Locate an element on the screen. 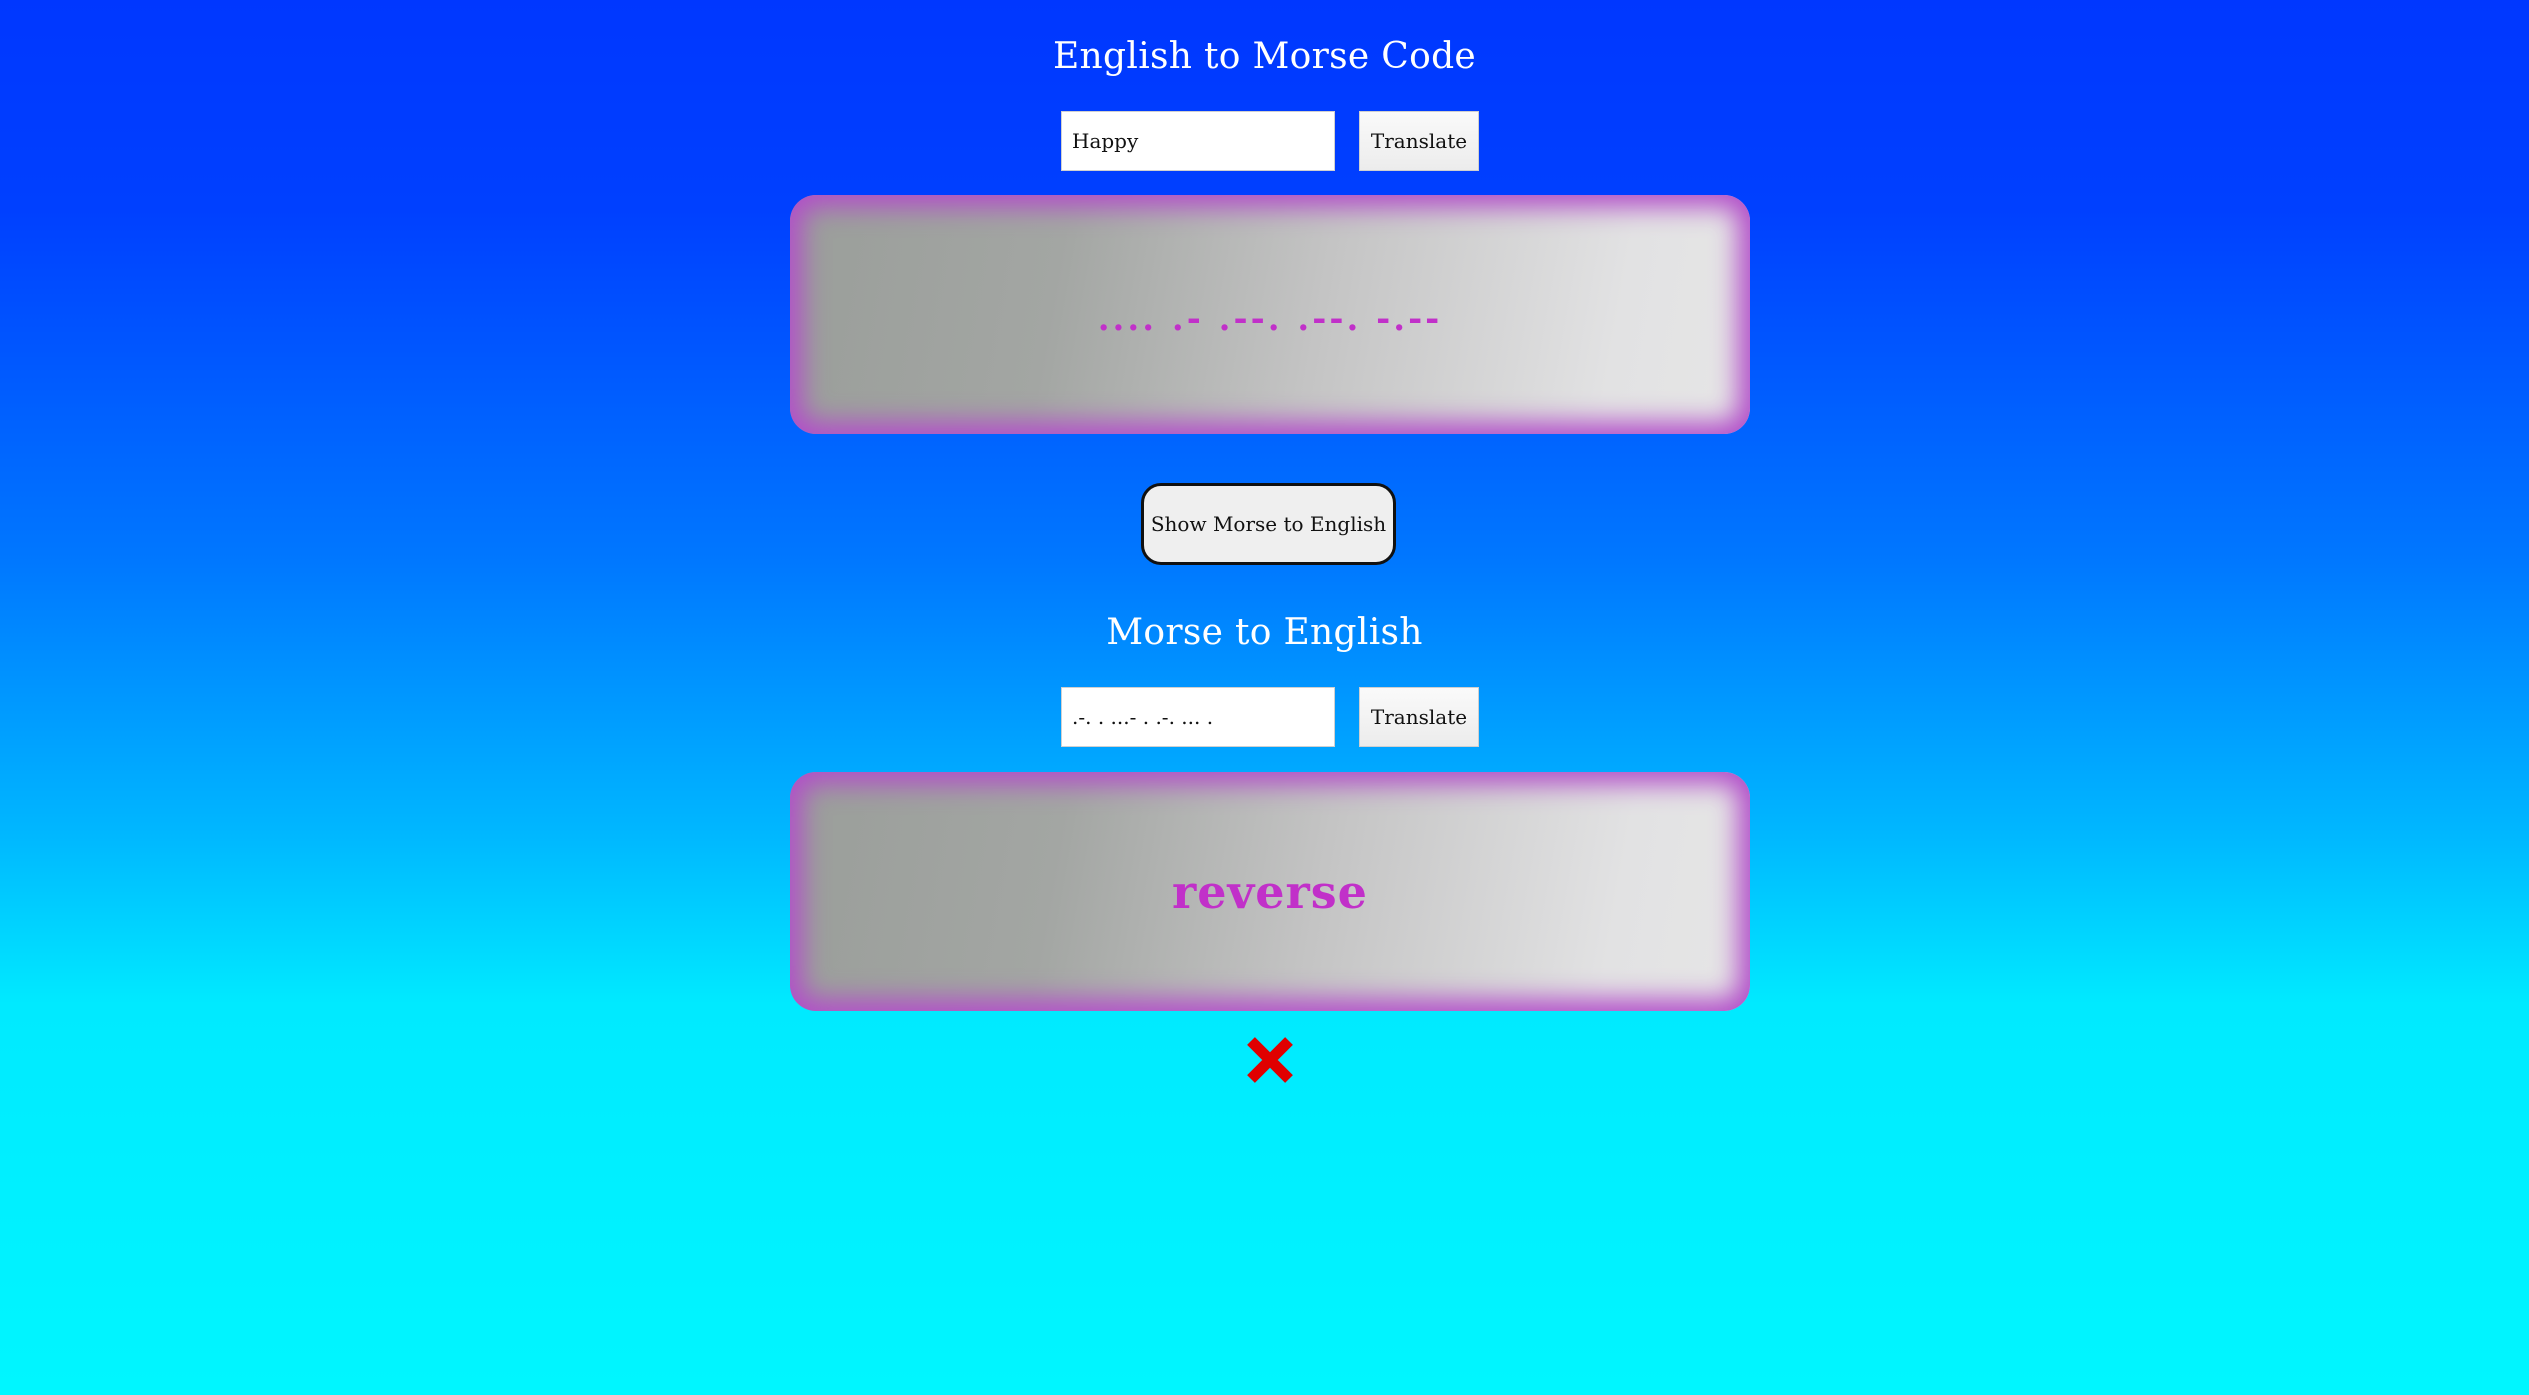 The image size is (2529, 1395). morse-to-english-form: Translate is located at coordinates (1270, 717).